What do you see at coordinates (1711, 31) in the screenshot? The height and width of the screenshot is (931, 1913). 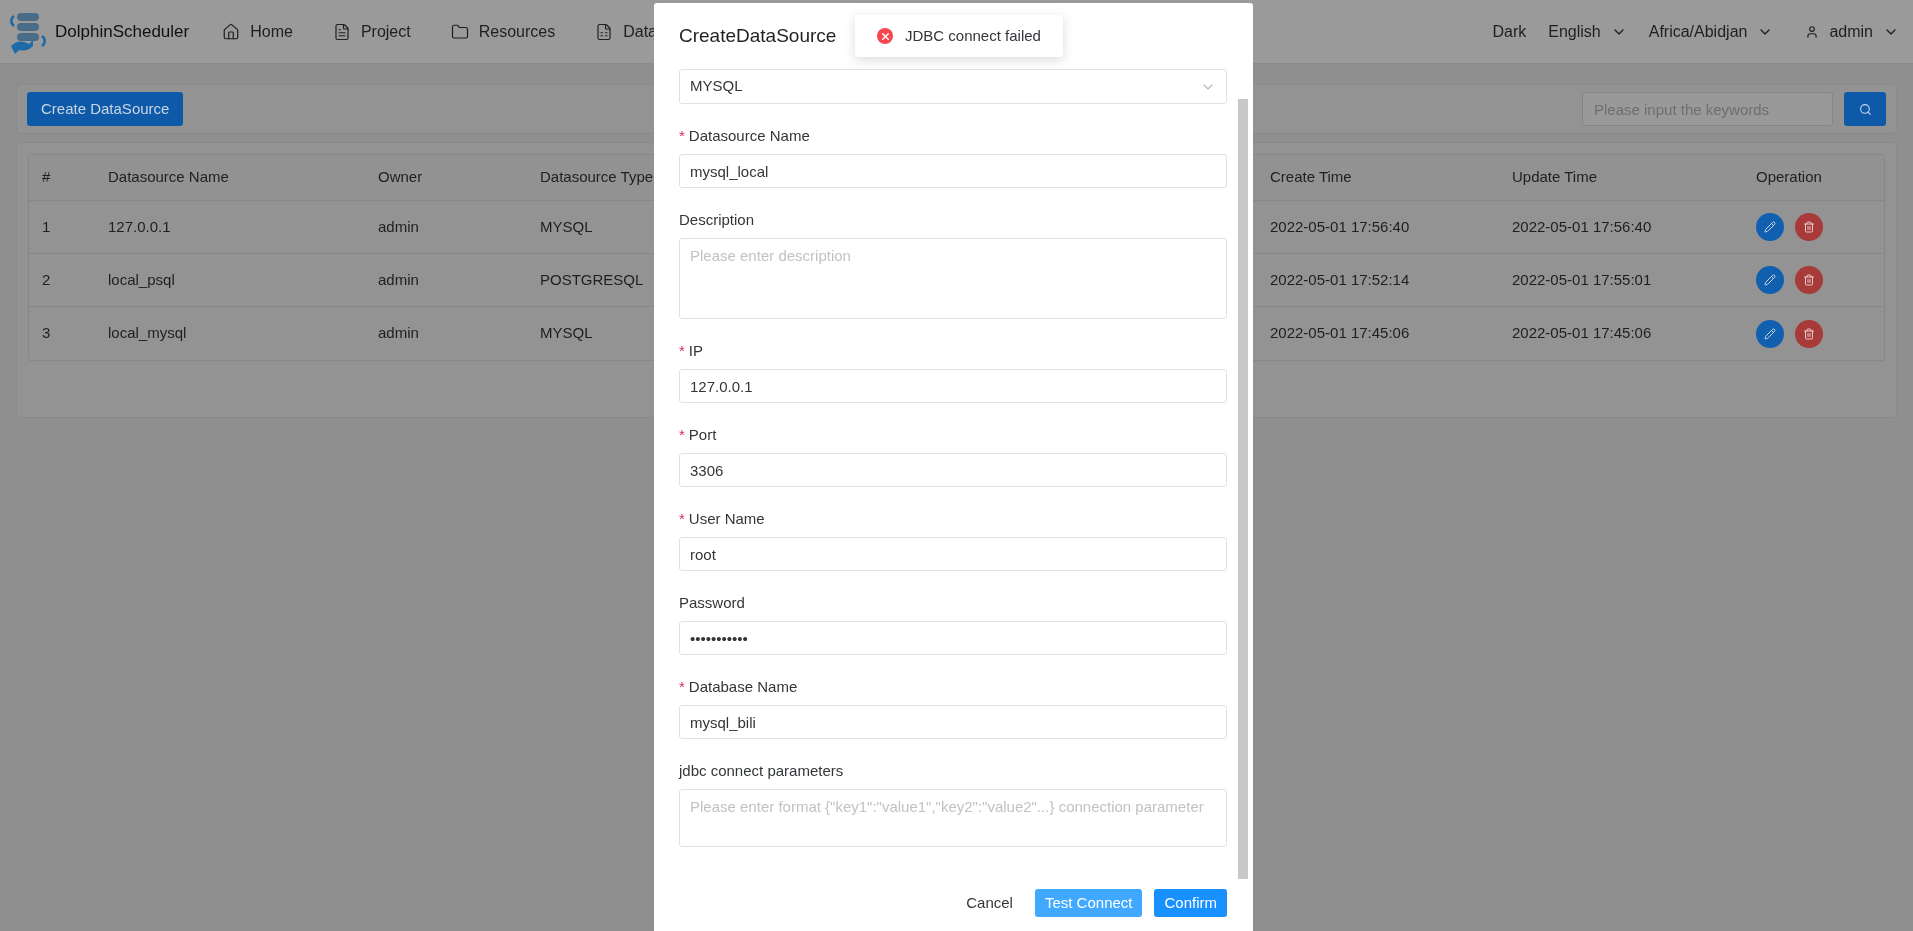 I see `timezone-dropdown: Africa/Abidjan` at bounding box center [1711, 31].